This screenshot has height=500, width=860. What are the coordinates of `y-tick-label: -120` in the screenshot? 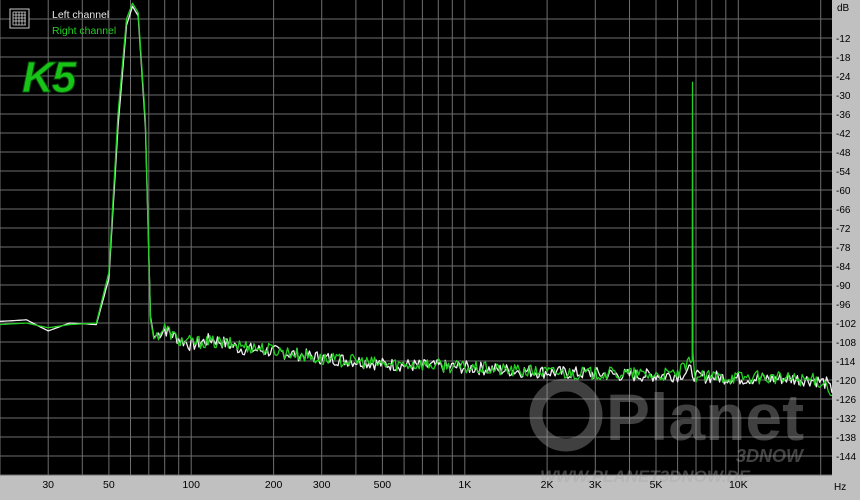 It's located at (846, 381).